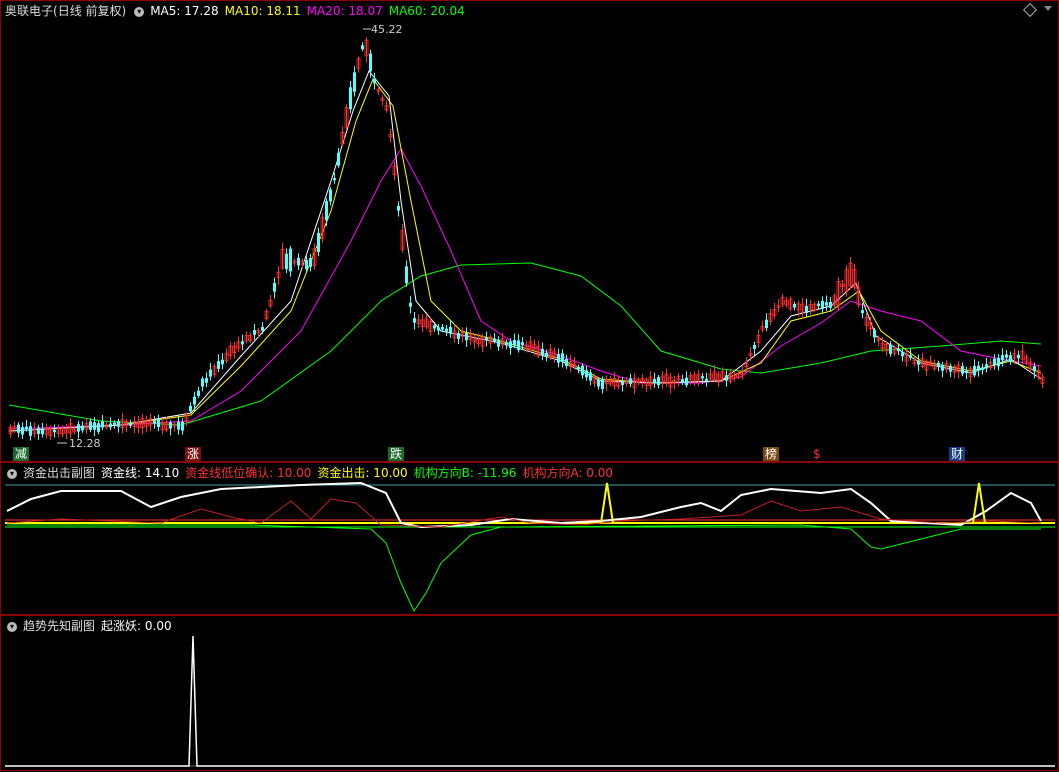 The width and height of the screenshot is (1059, 772). What do you see at coordinates (957, 454) in the screenshot?
I see `event-marker-finance: 财` at bounding box center [957, 454].